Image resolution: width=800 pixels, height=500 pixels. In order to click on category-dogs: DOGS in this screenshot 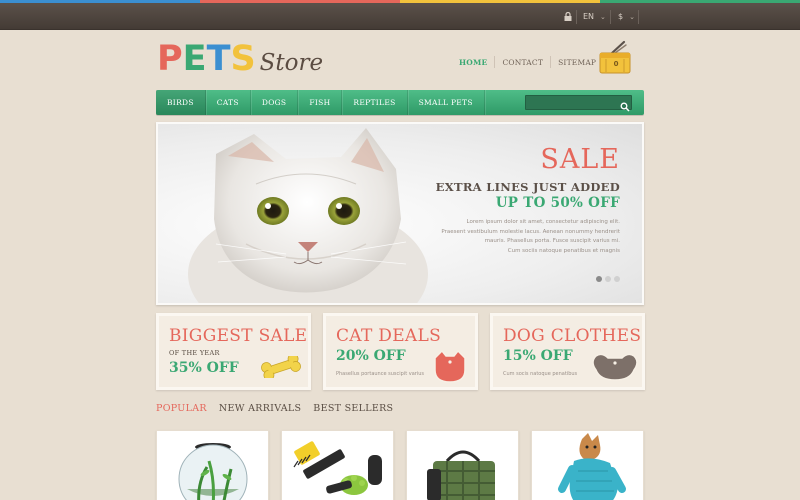, I will do `click(275, 102)`.